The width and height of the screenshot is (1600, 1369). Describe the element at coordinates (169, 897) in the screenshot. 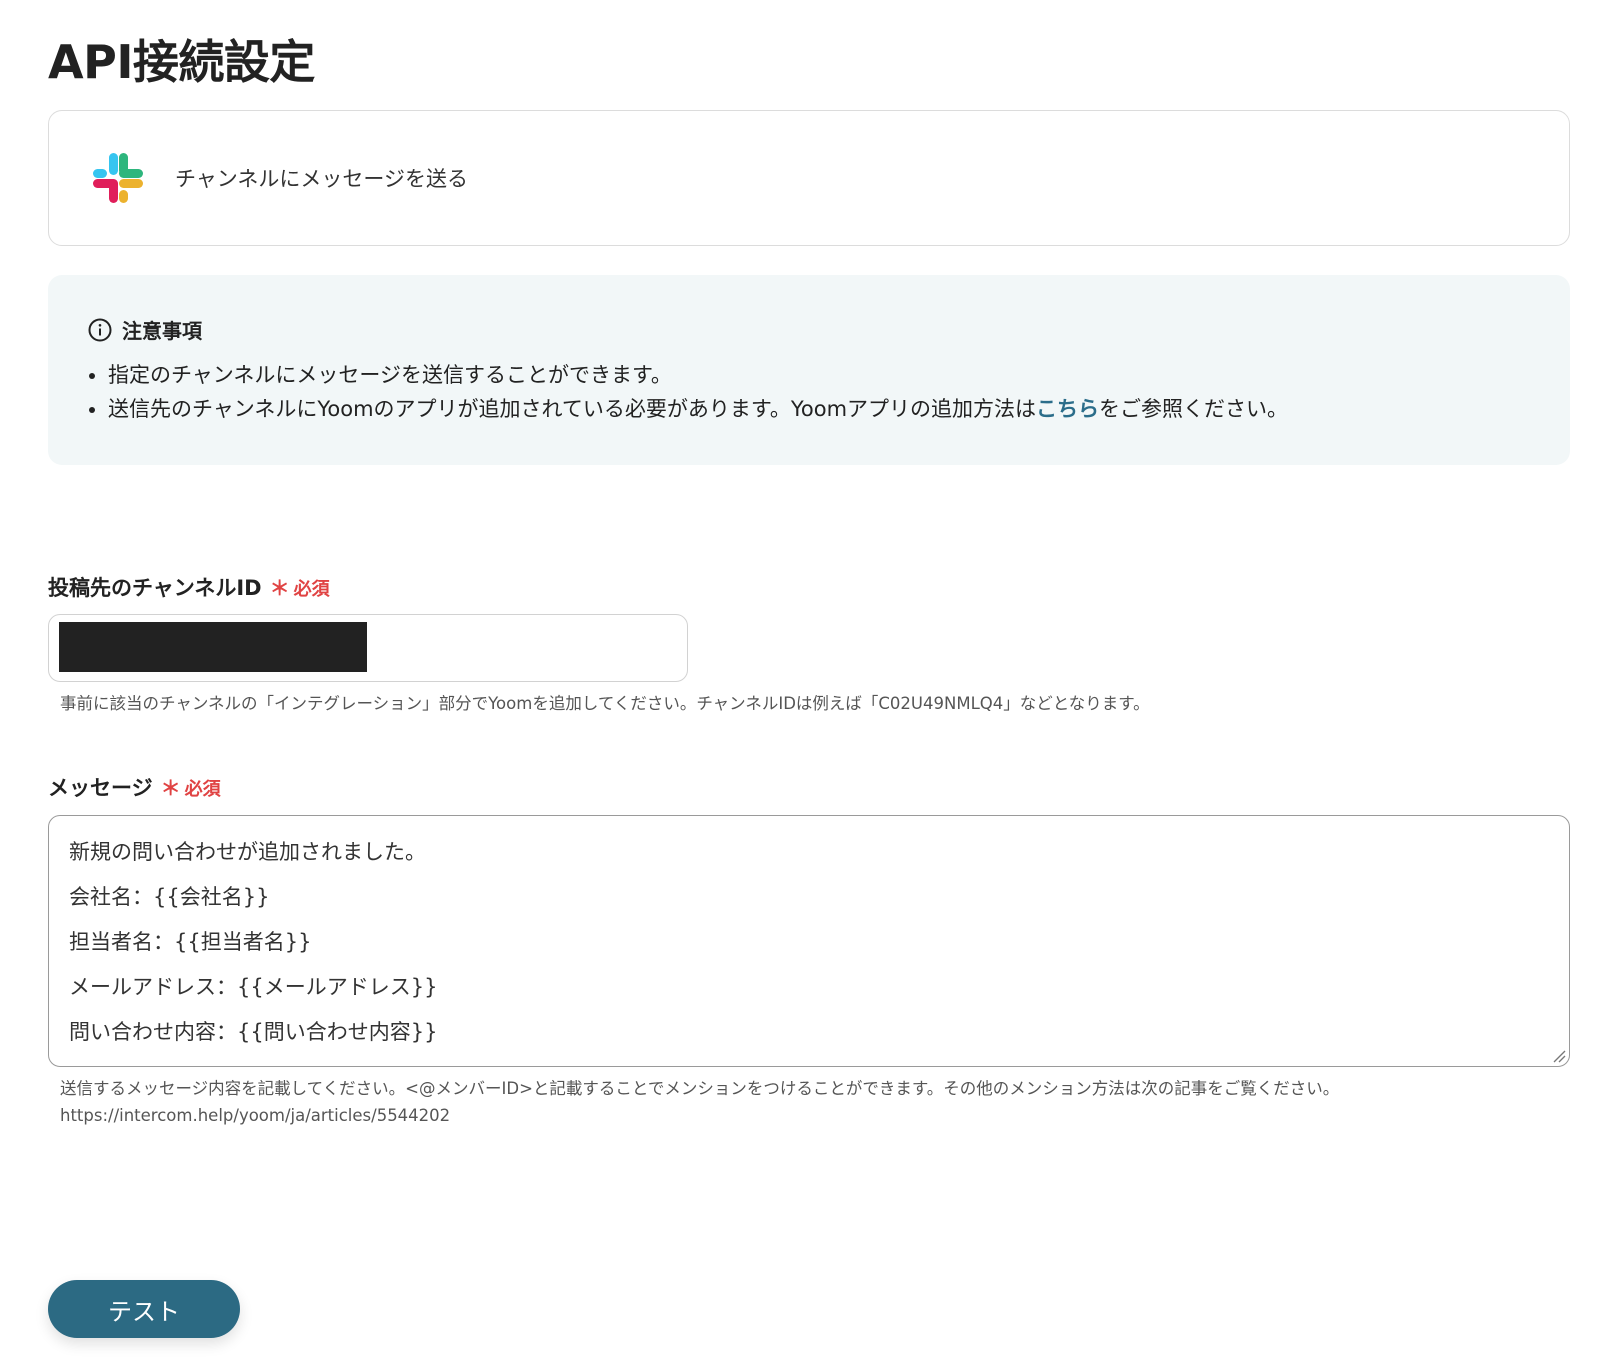

I see `message-line: 会社名：{{会社名}}` at that location.